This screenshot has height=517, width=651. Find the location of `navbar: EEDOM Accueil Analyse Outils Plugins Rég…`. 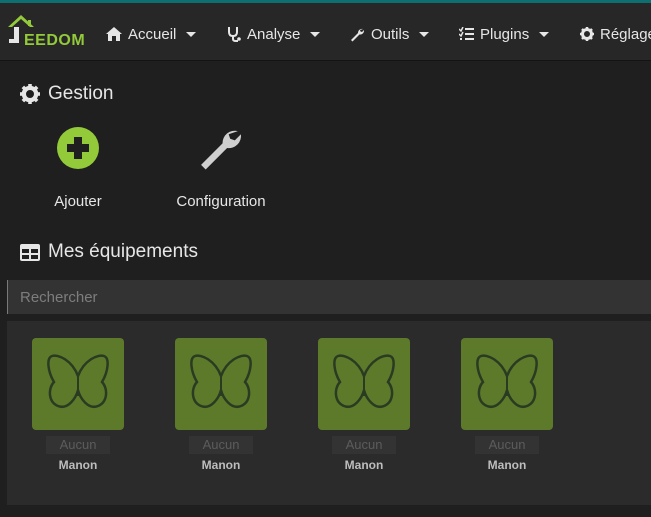

navbar: EEDOM Accueil Analyse Outils Plugins Rég… is located at coordinates (325, 32).